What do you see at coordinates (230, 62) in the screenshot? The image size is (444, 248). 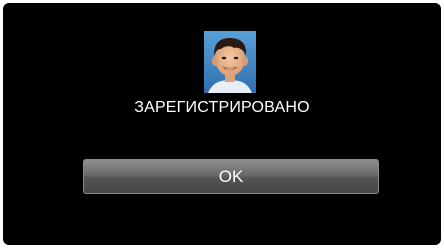 I see `registered-face-thumbnail` at bounding box center [230, 62].